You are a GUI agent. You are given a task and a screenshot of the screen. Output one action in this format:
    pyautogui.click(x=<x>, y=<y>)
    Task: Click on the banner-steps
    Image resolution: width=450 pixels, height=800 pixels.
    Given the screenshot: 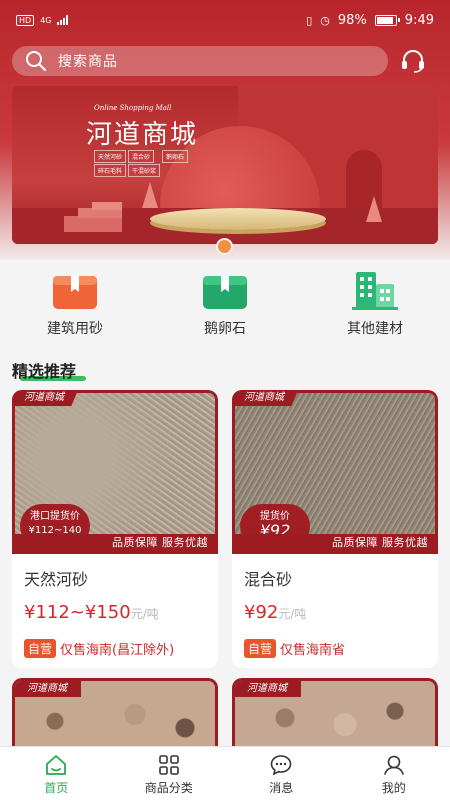 What is the action you would take?
    pyautogui.click(x=93, y=217)
    